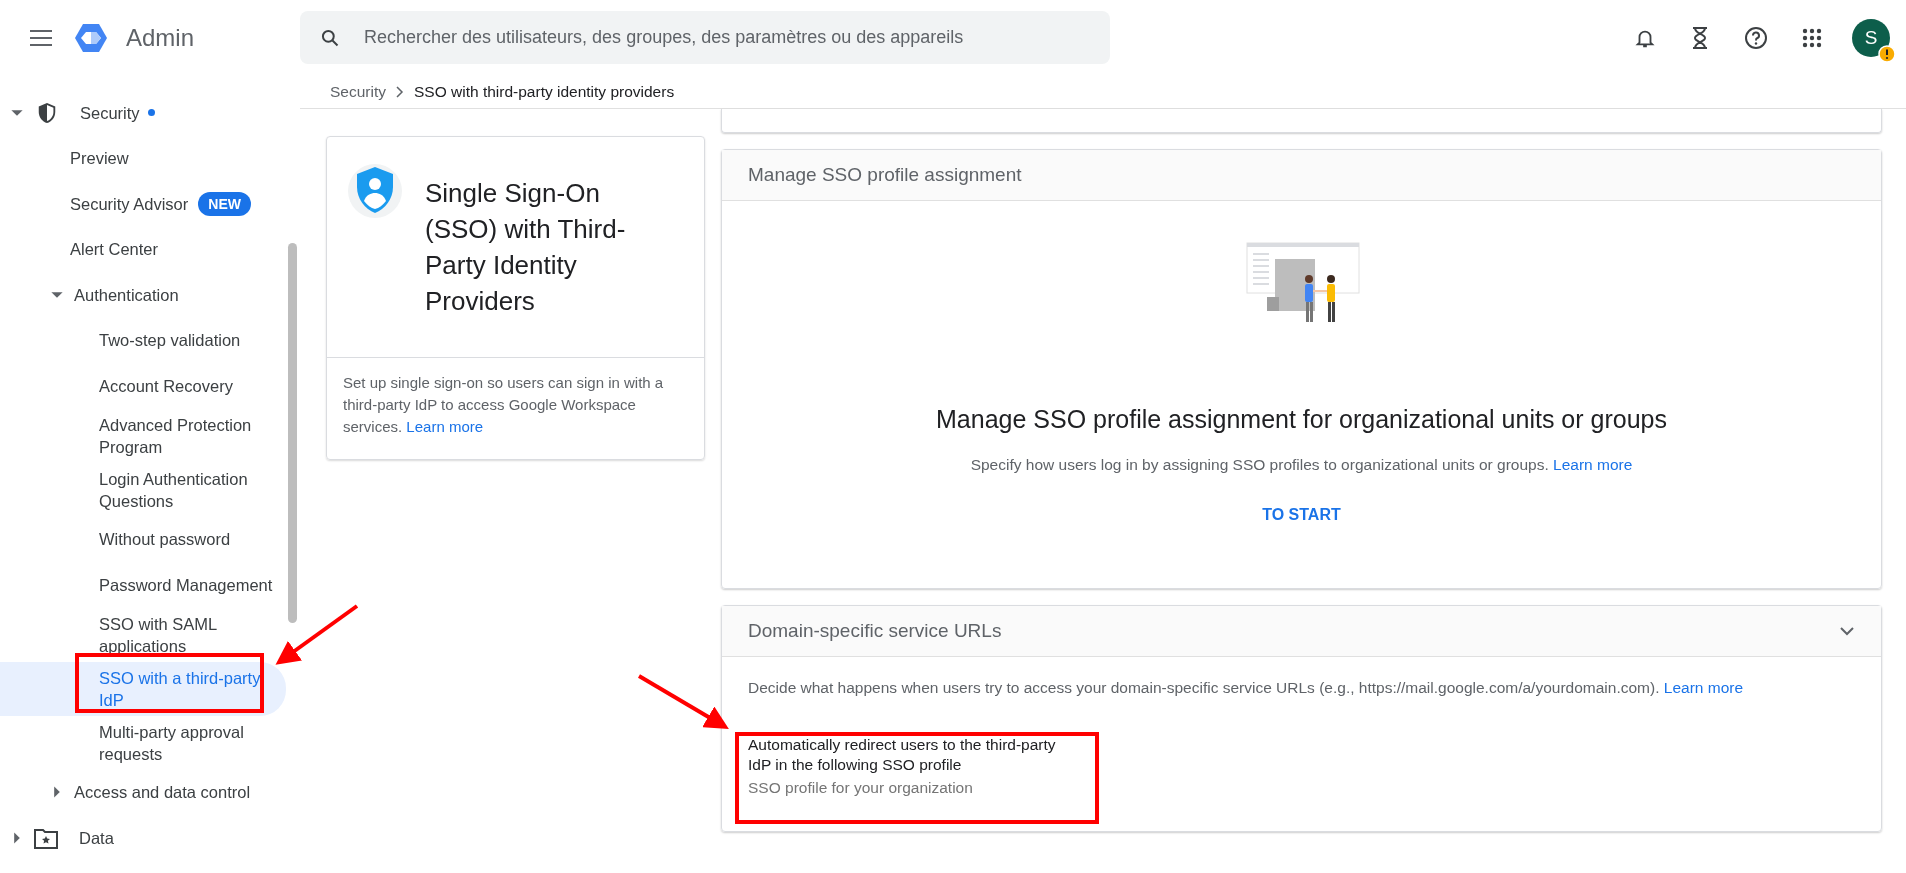 The image size is (1906, 873). I want to click on nav-item: Security Advisor NEW, so click(143, 204).